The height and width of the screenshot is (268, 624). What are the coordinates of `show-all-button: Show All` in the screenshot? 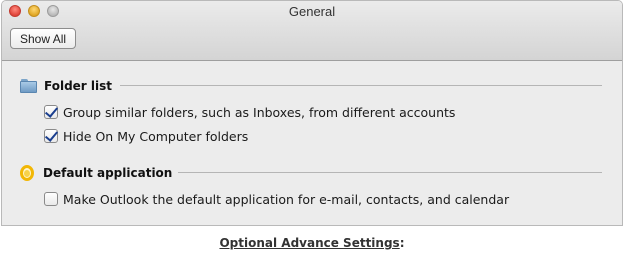 It's located at (43, 38).